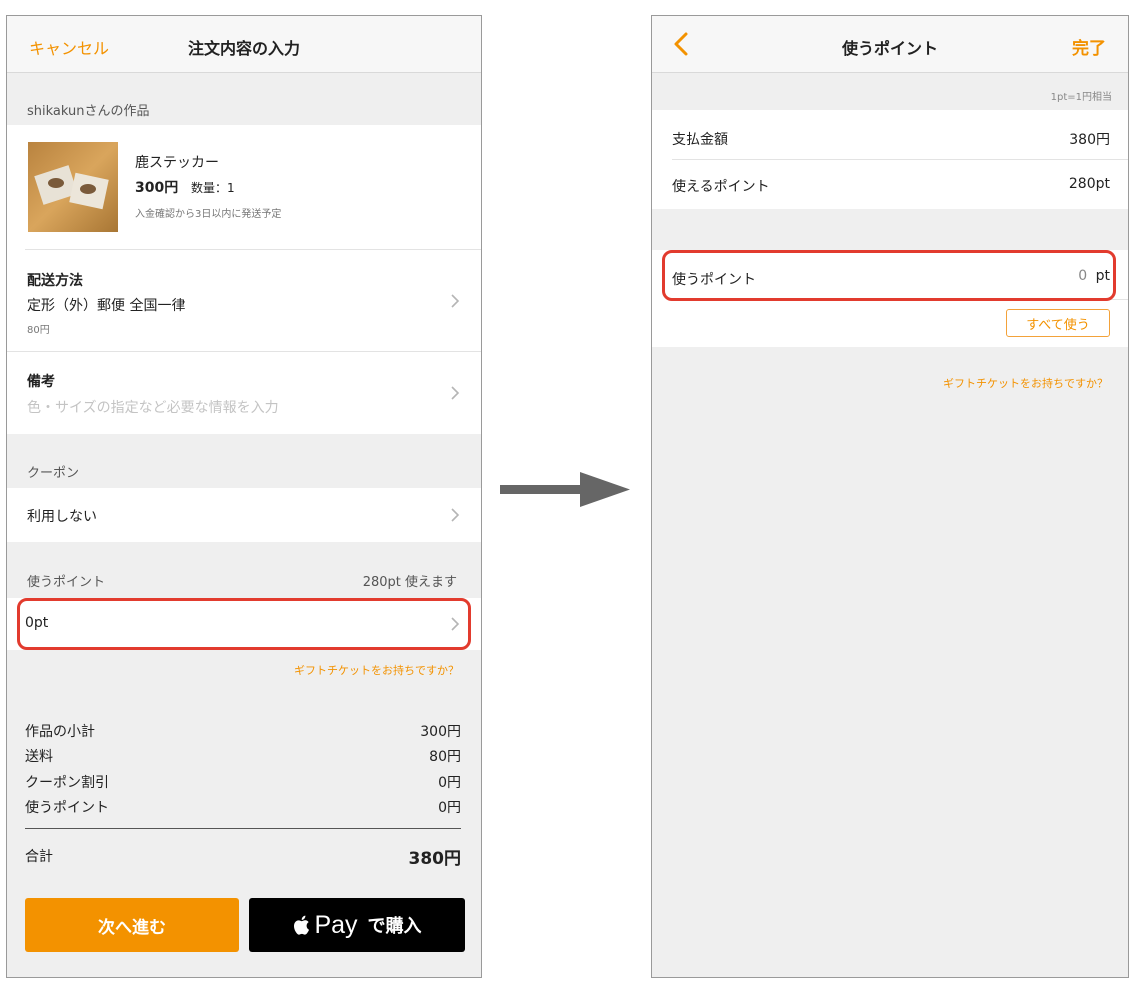 Image resolution: width=1142 pixels, height=998 pixels. I want to click on coupon-value: 利用しない, so click(62, 517).